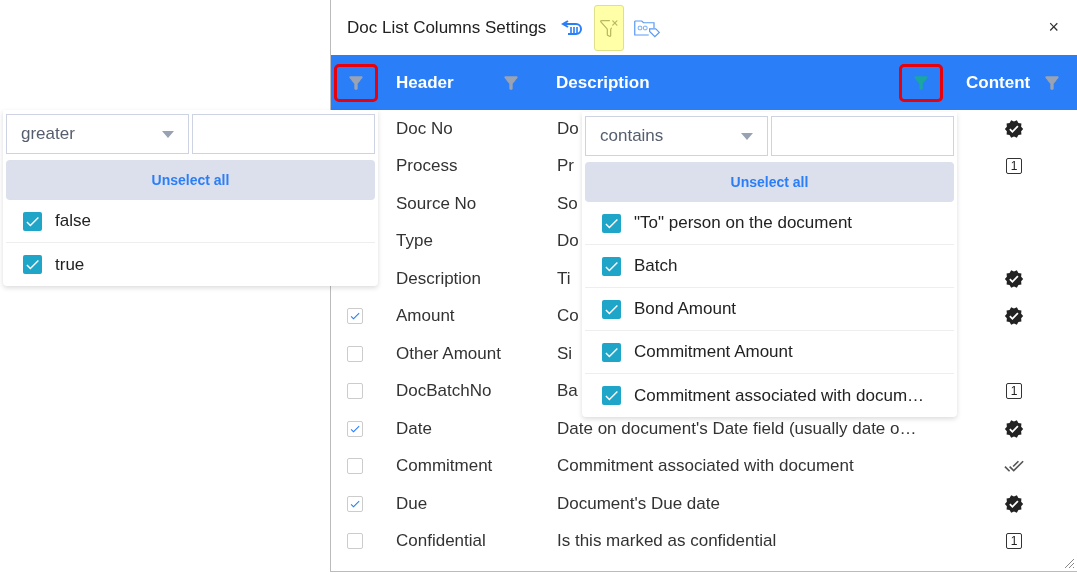  I want to click on option-label: Commitment Amount, so click(713, 352).